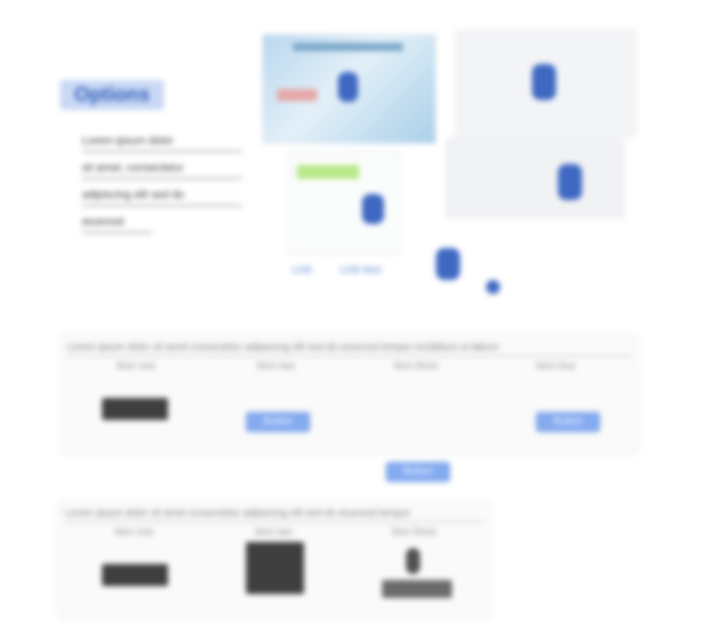  Describe the element at coordinates (112, 95) in the screenshot. I see `page-title: Options` at that location.